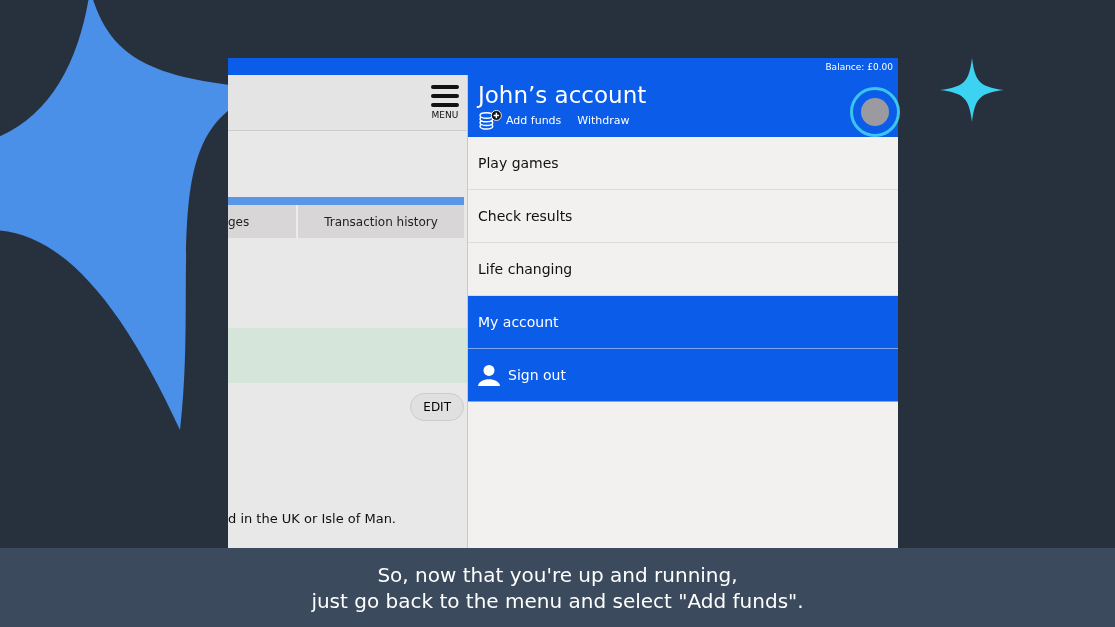 The width and height of the screenshot is (1115, 627). I want to click on sign-out-button: Sign out, so click(683, 375).